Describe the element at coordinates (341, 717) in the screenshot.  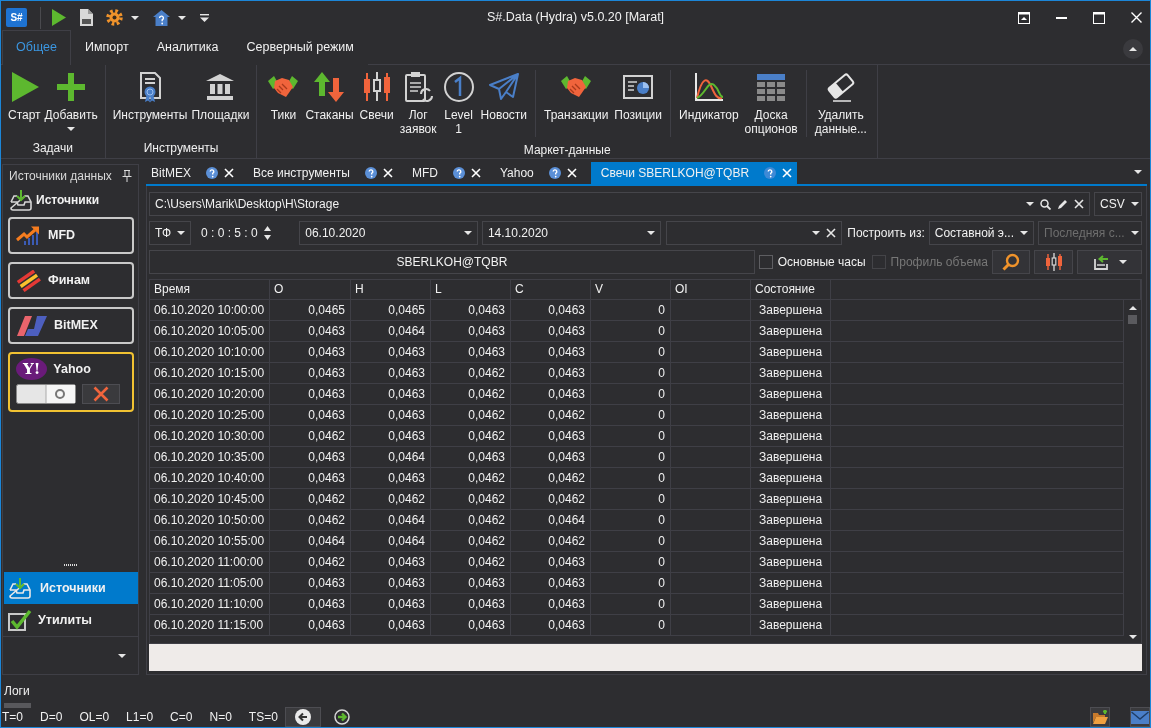
I see `forward-button` at that location.